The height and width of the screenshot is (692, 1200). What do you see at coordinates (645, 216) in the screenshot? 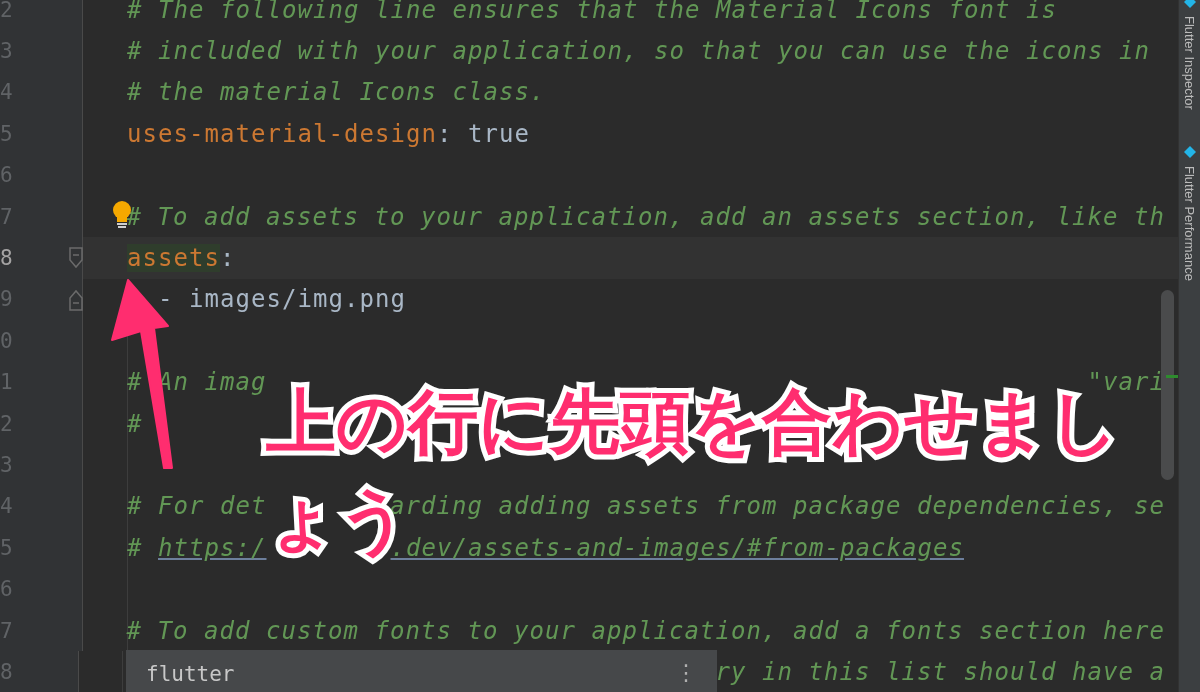
I see `code-comment: # To add assets to your application, add an assets section, like th` at bounding box center [645, 216].